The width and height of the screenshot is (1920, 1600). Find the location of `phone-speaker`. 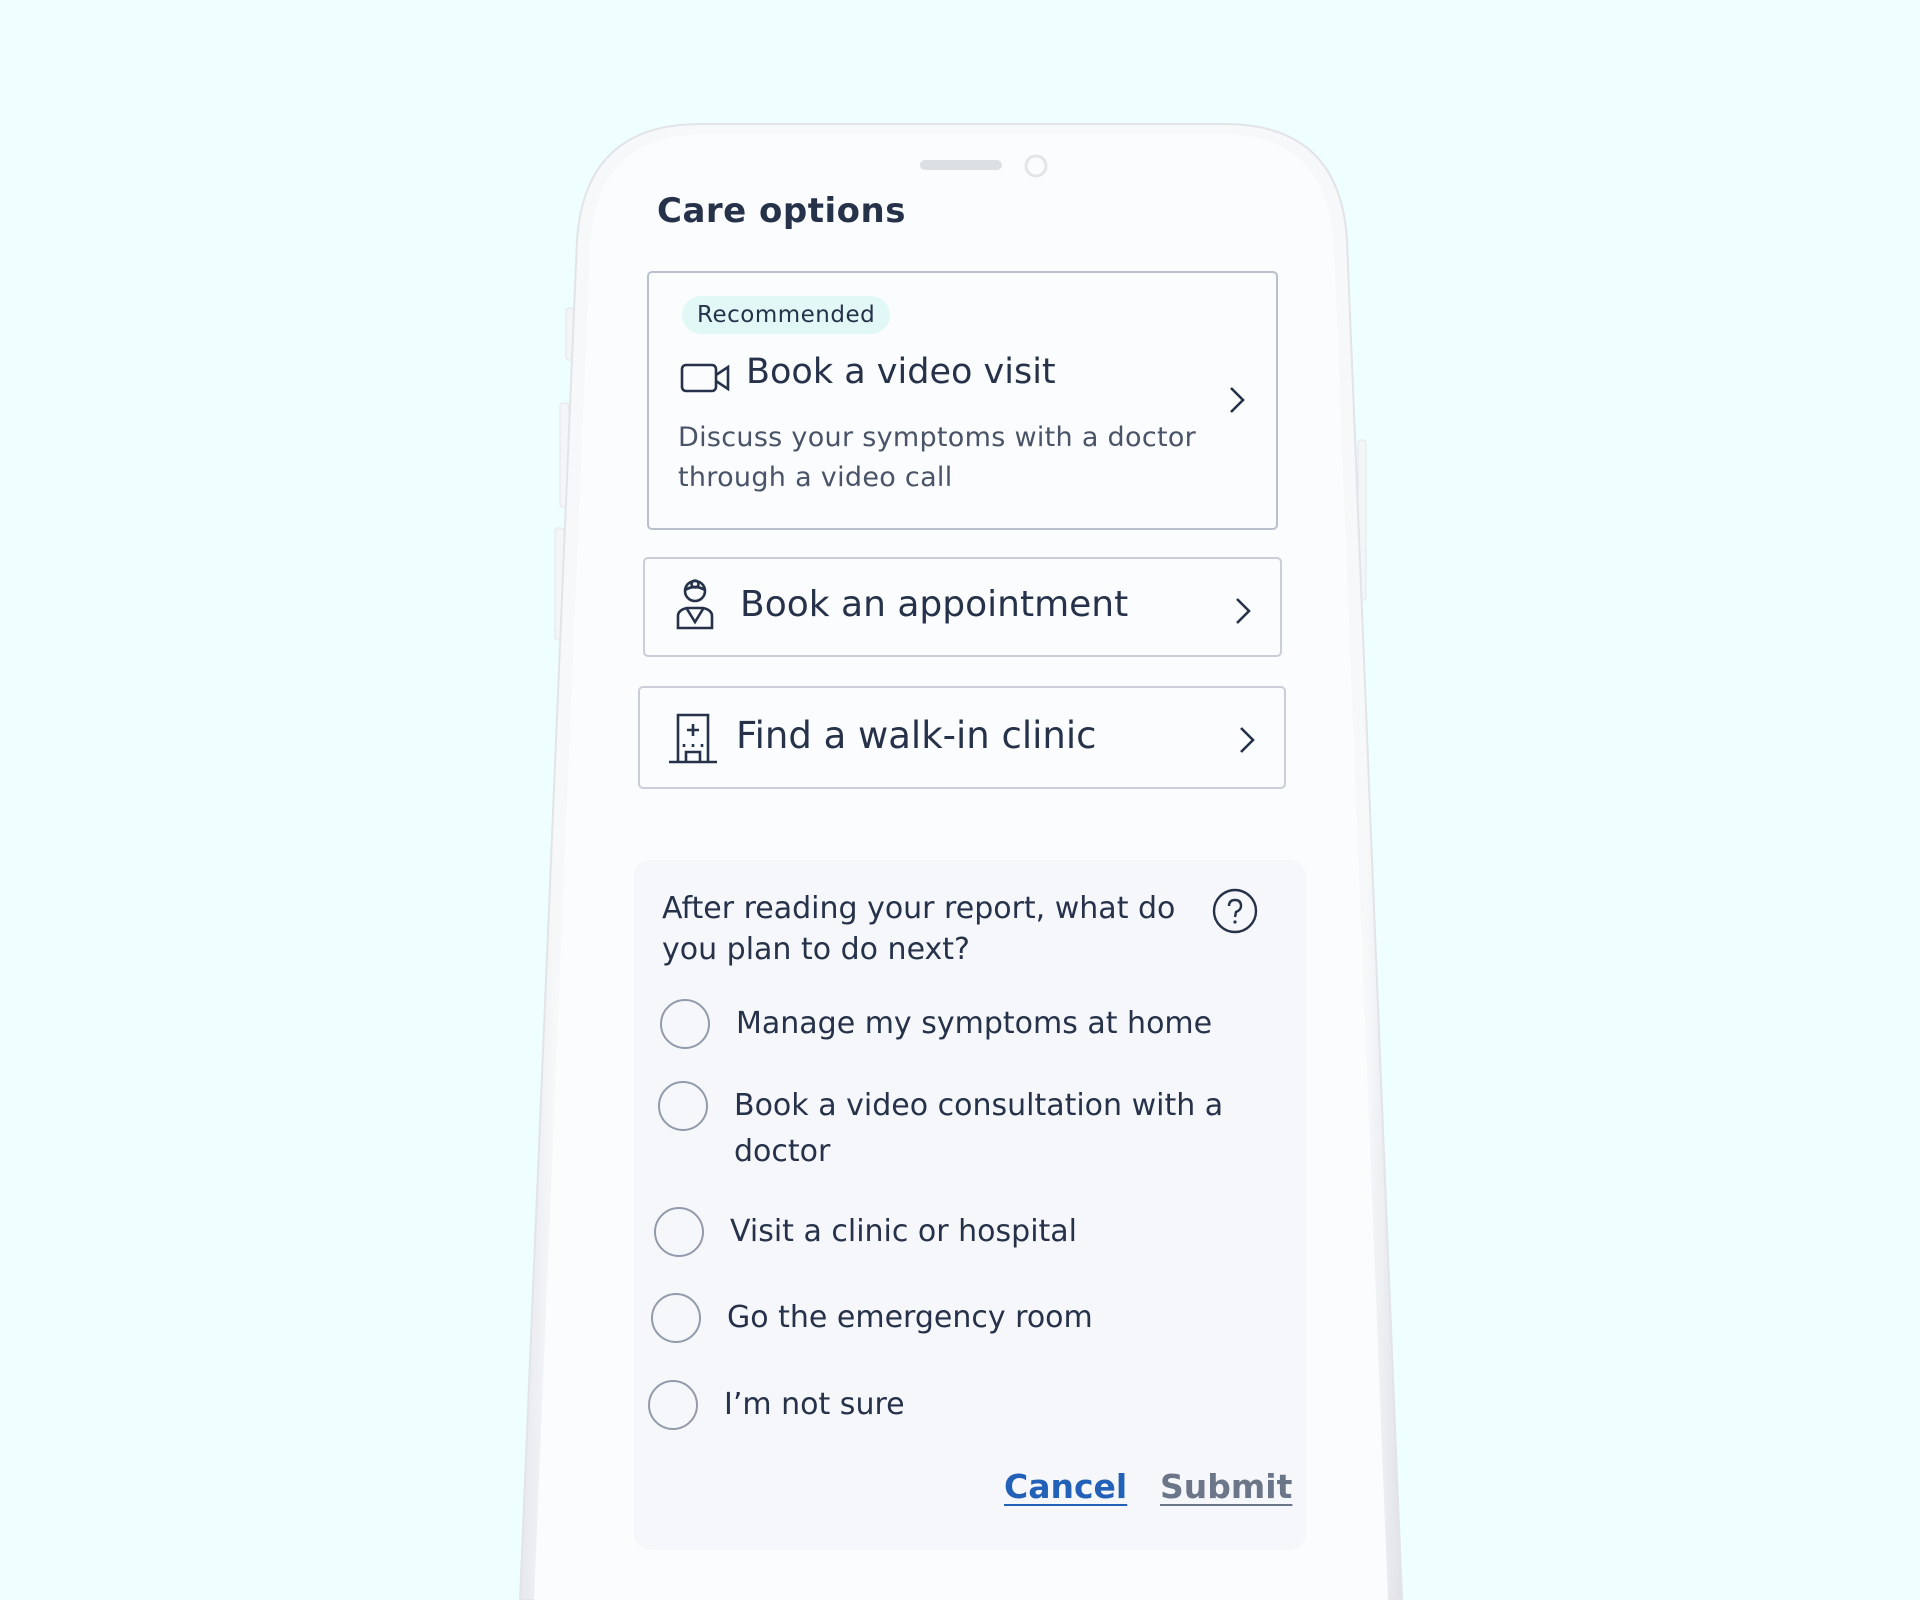

phone-speaker is located at coordinates (961, 165).